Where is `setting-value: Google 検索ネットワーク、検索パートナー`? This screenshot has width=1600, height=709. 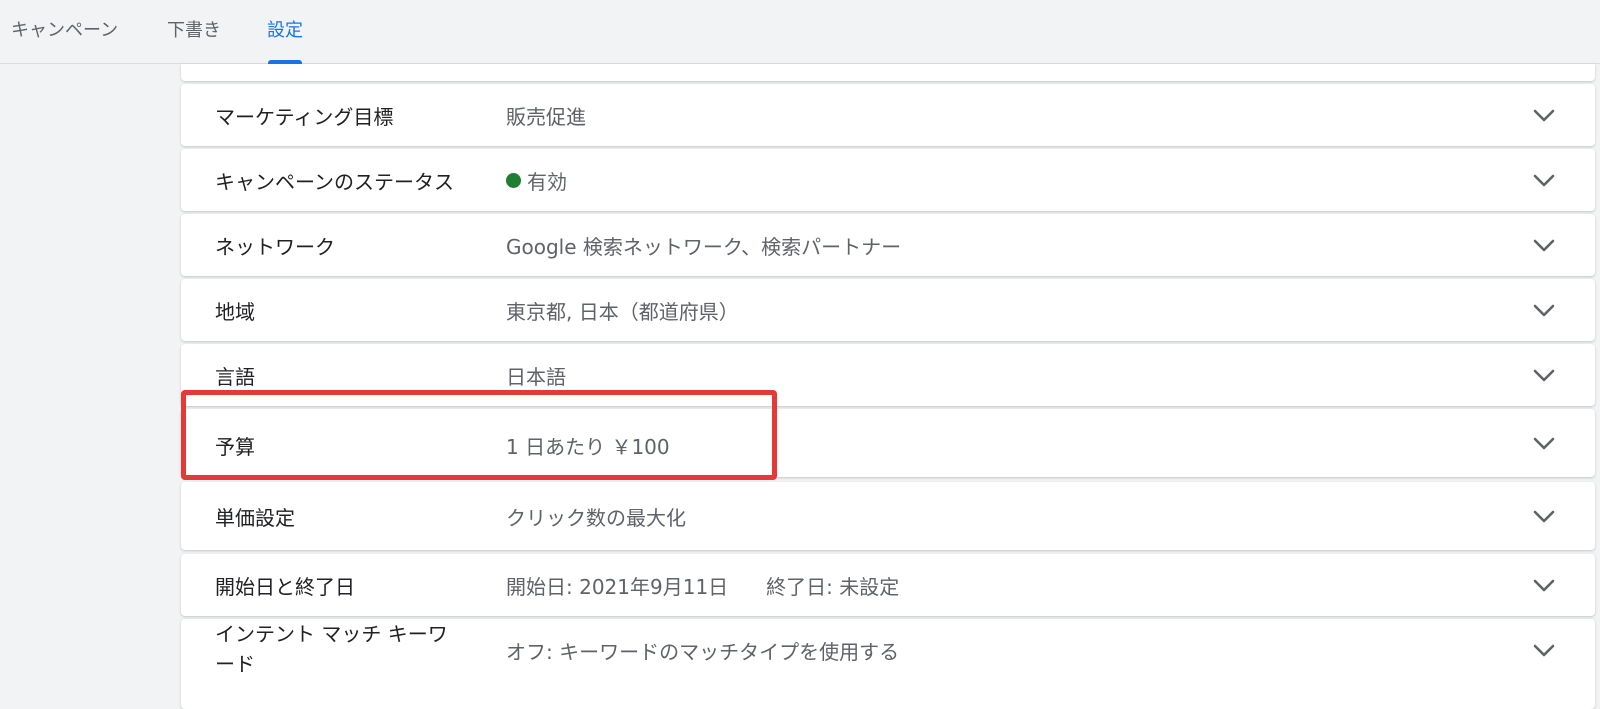 setting-value: Google 検索ネットワーク、検索パートナー is located at coordinates (703, 245).